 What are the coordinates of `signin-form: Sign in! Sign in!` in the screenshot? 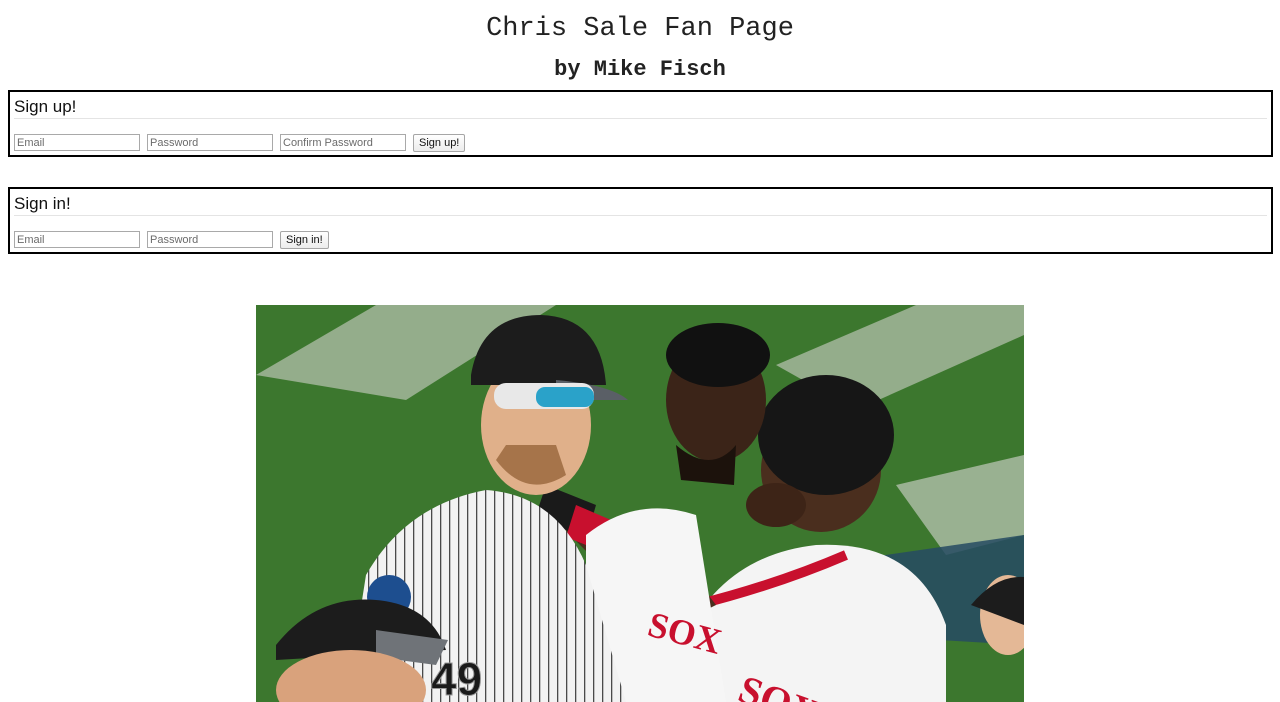 It's located at (640, 220).